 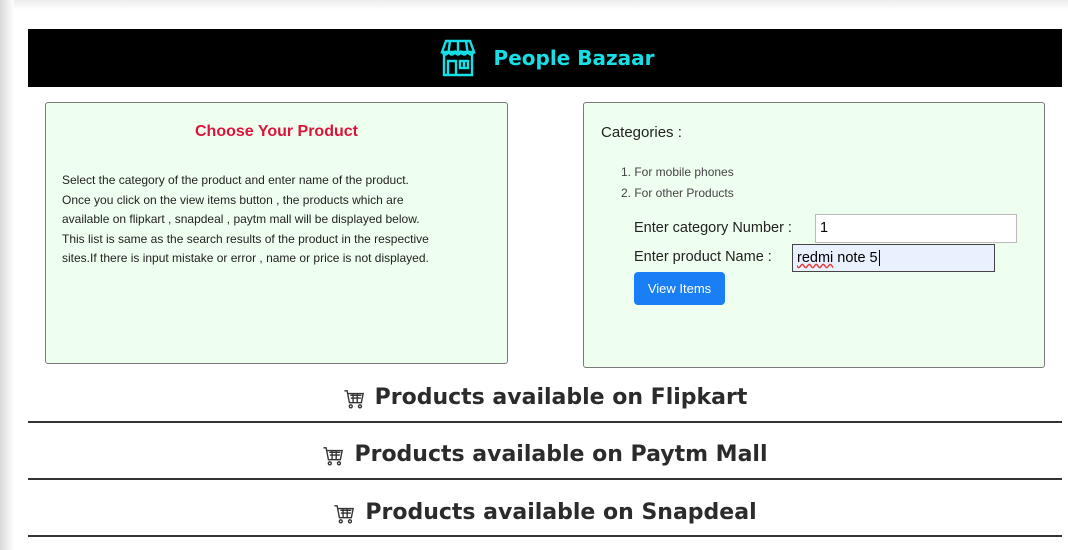 I want to click on intro-title: Choose Your Product, so click(x=276, y=131).